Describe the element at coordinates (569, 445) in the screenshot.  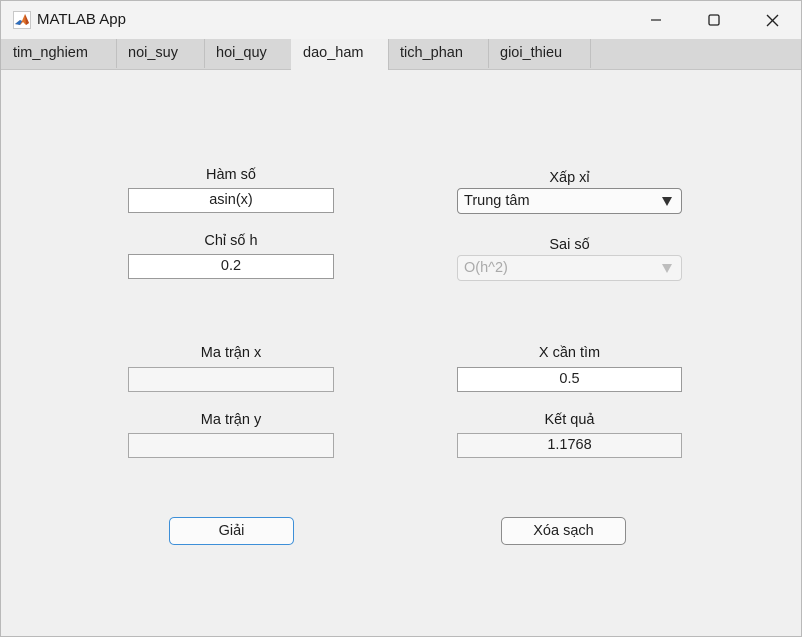
I see `ket-qua-field: 1.1768` at that location.